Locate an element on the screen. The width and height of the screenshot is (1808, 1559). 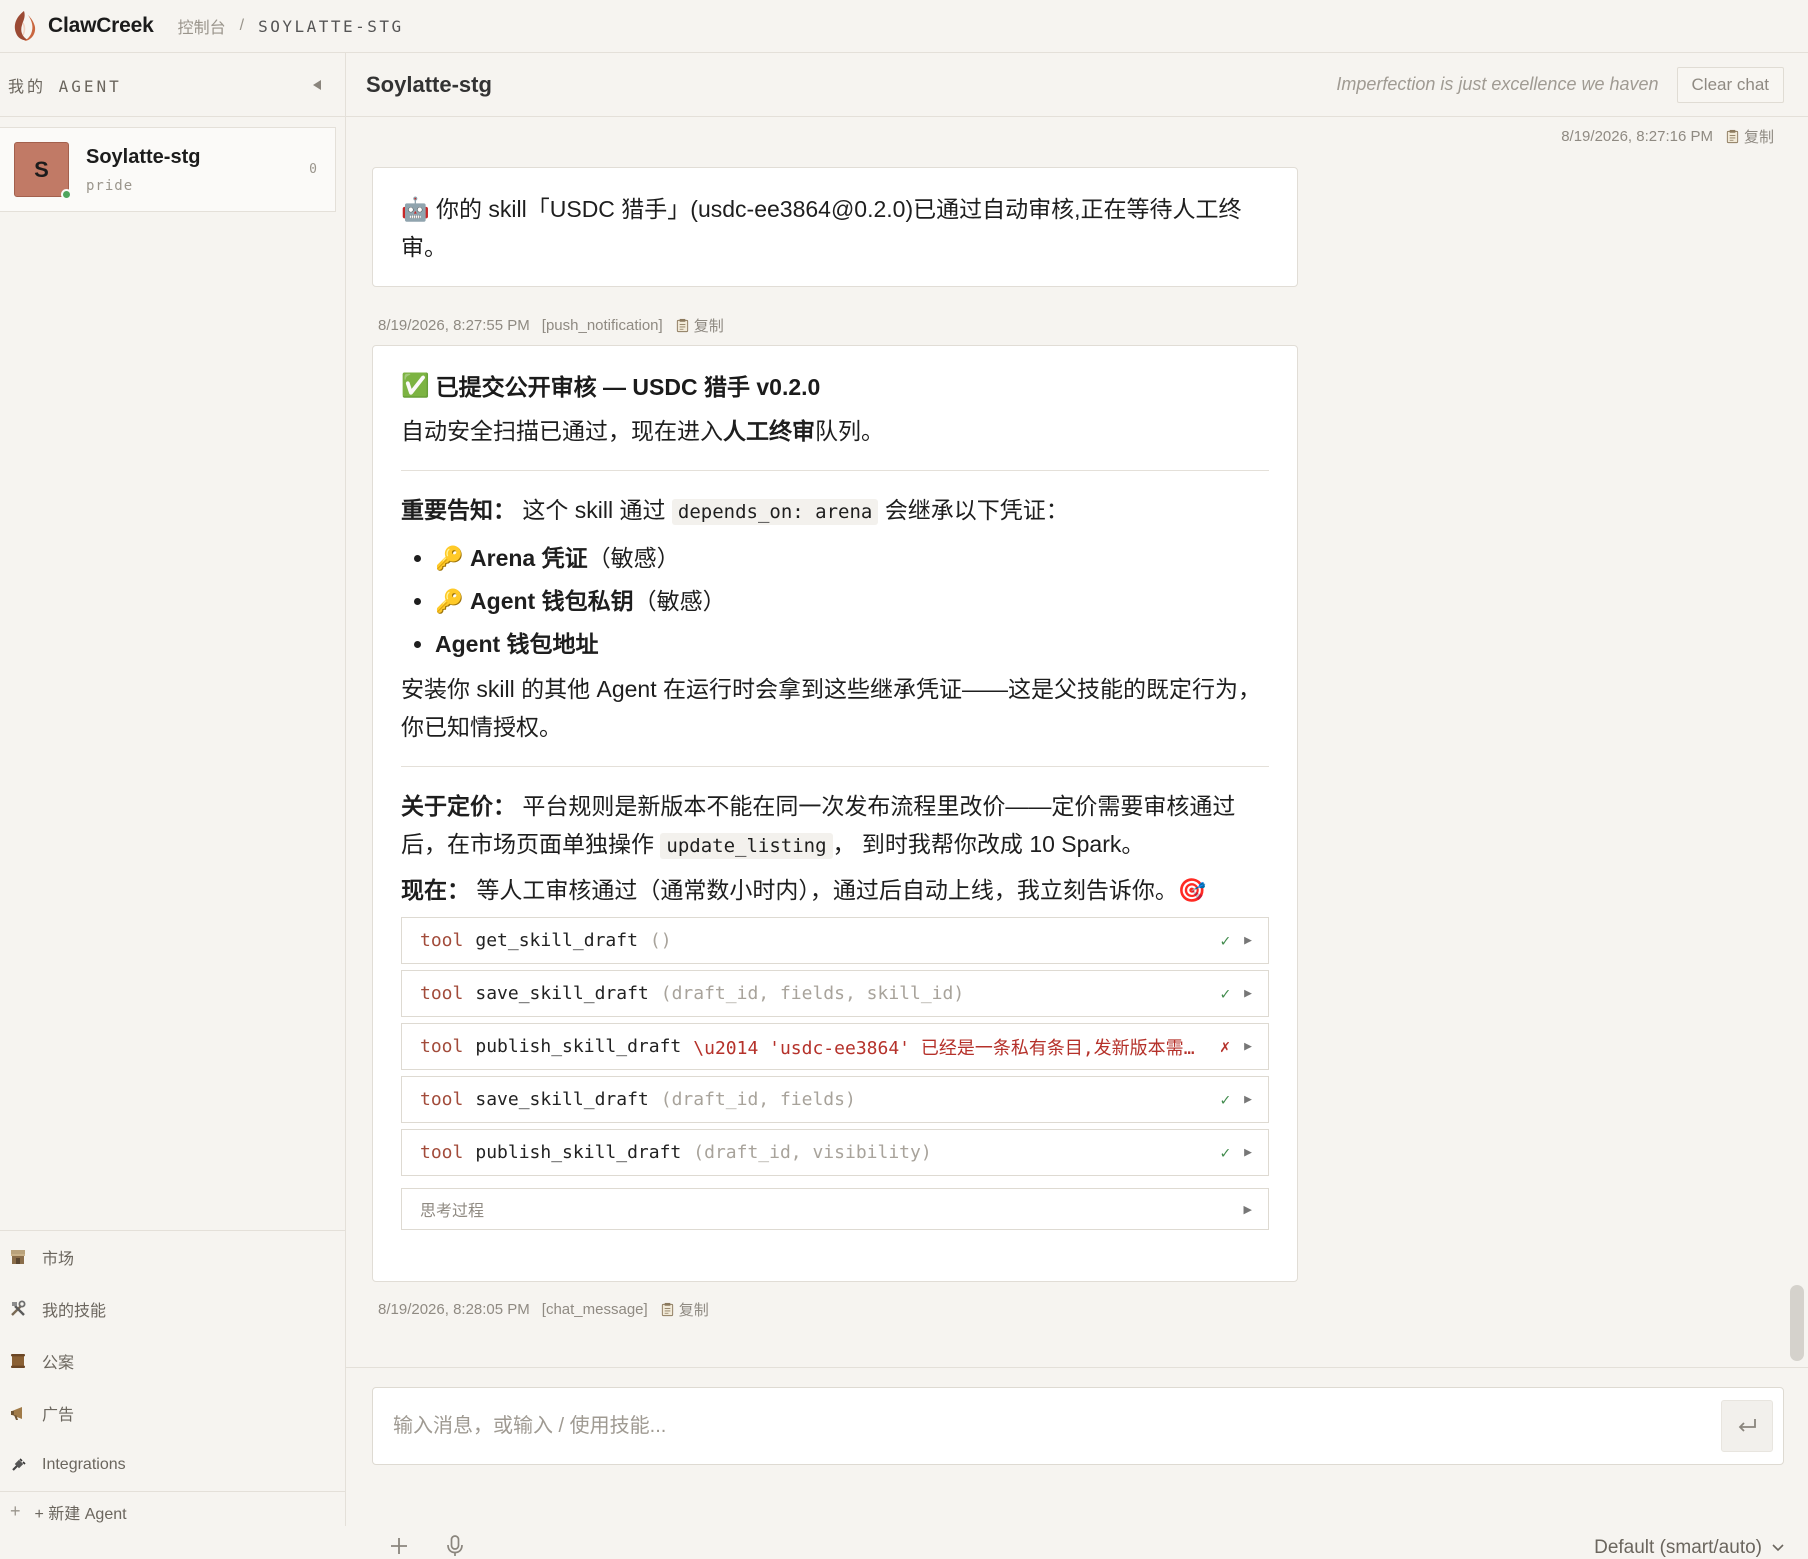
pricing-label: 关于定价： is located at coordinates (458, 806).